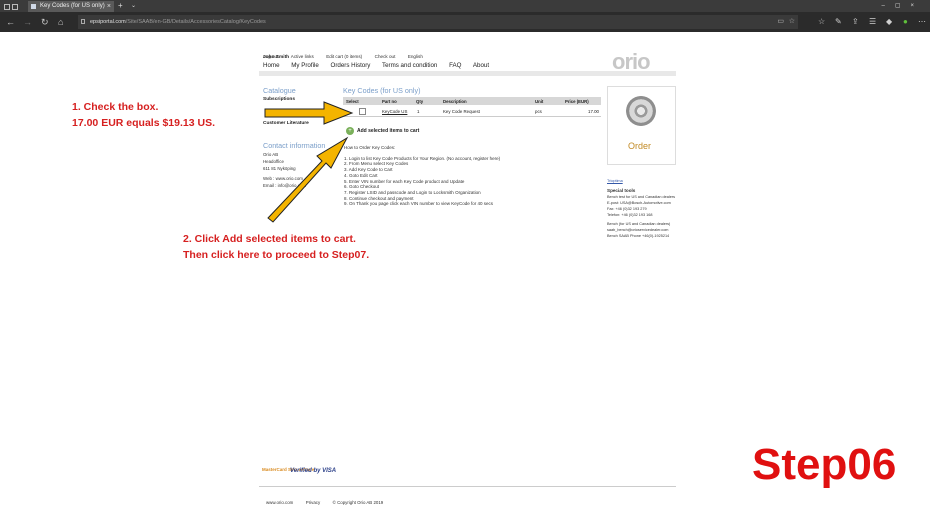 This screenshot has width=930, height=509. I want to click on annotation-arrows, so click(309, 162).